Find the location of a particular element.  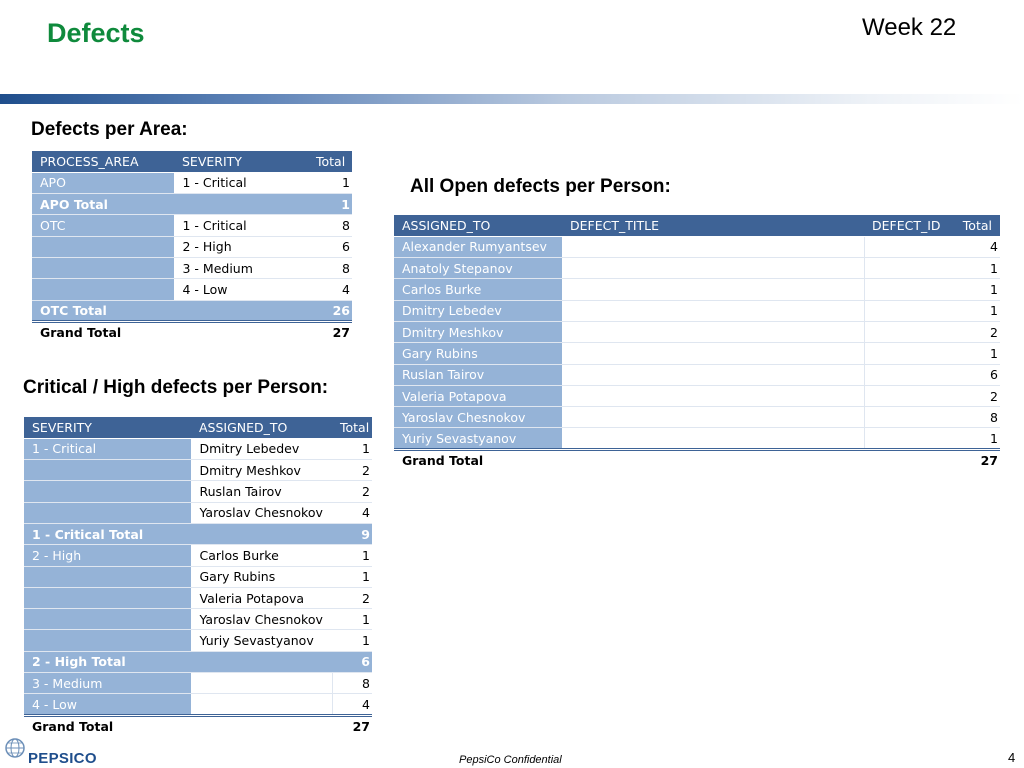

person-label: Gary Rubins is located at coordinates (478, 353).